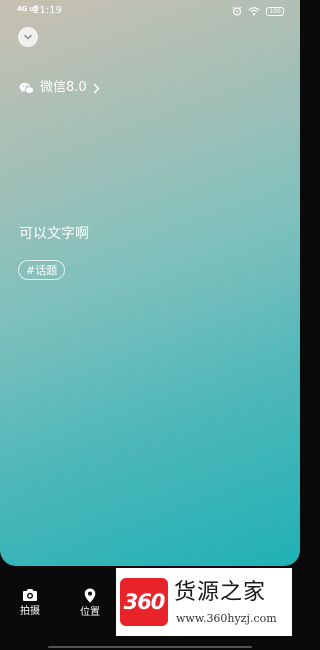 The width and height of the screenshot is (320, 650). What do you see at coordinates (42, 270) in the screenshot?
I see `topic-chip: #话题` at bounding box center [42, 270].